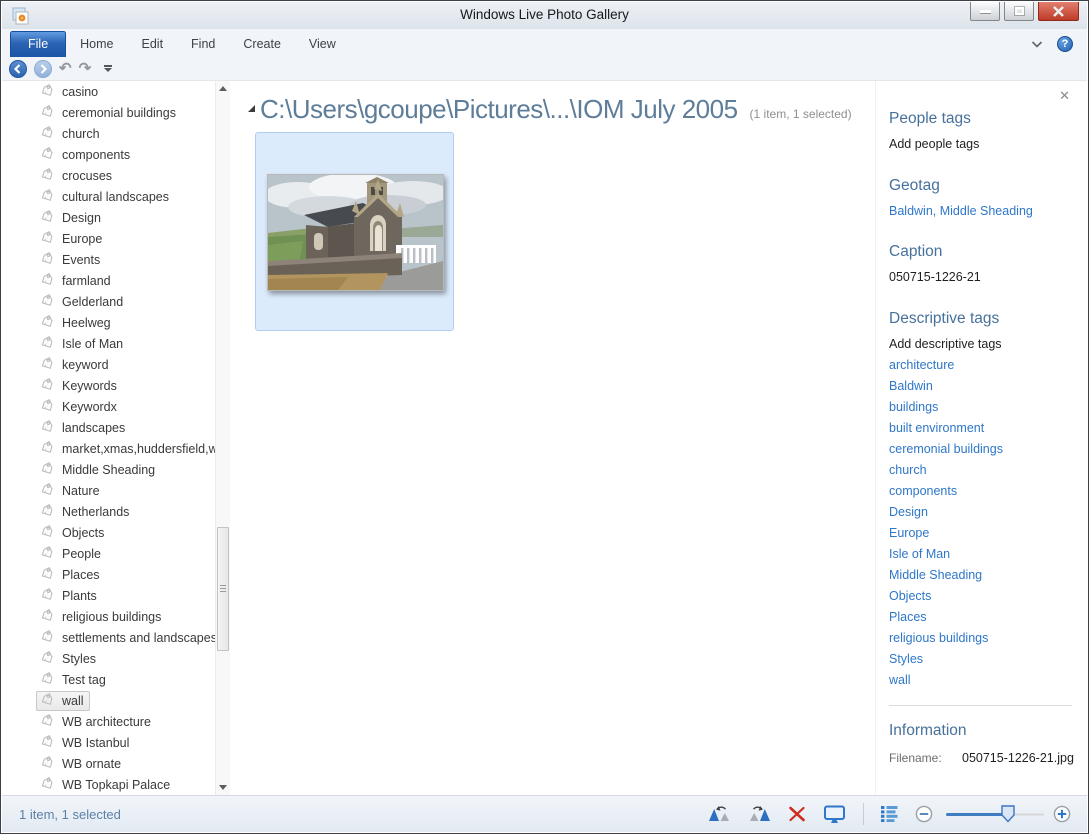 Image resolution: width=1089 pixels, height=834 pixels. I want to click on sidebar-tag: Plants, so click(108, 595).